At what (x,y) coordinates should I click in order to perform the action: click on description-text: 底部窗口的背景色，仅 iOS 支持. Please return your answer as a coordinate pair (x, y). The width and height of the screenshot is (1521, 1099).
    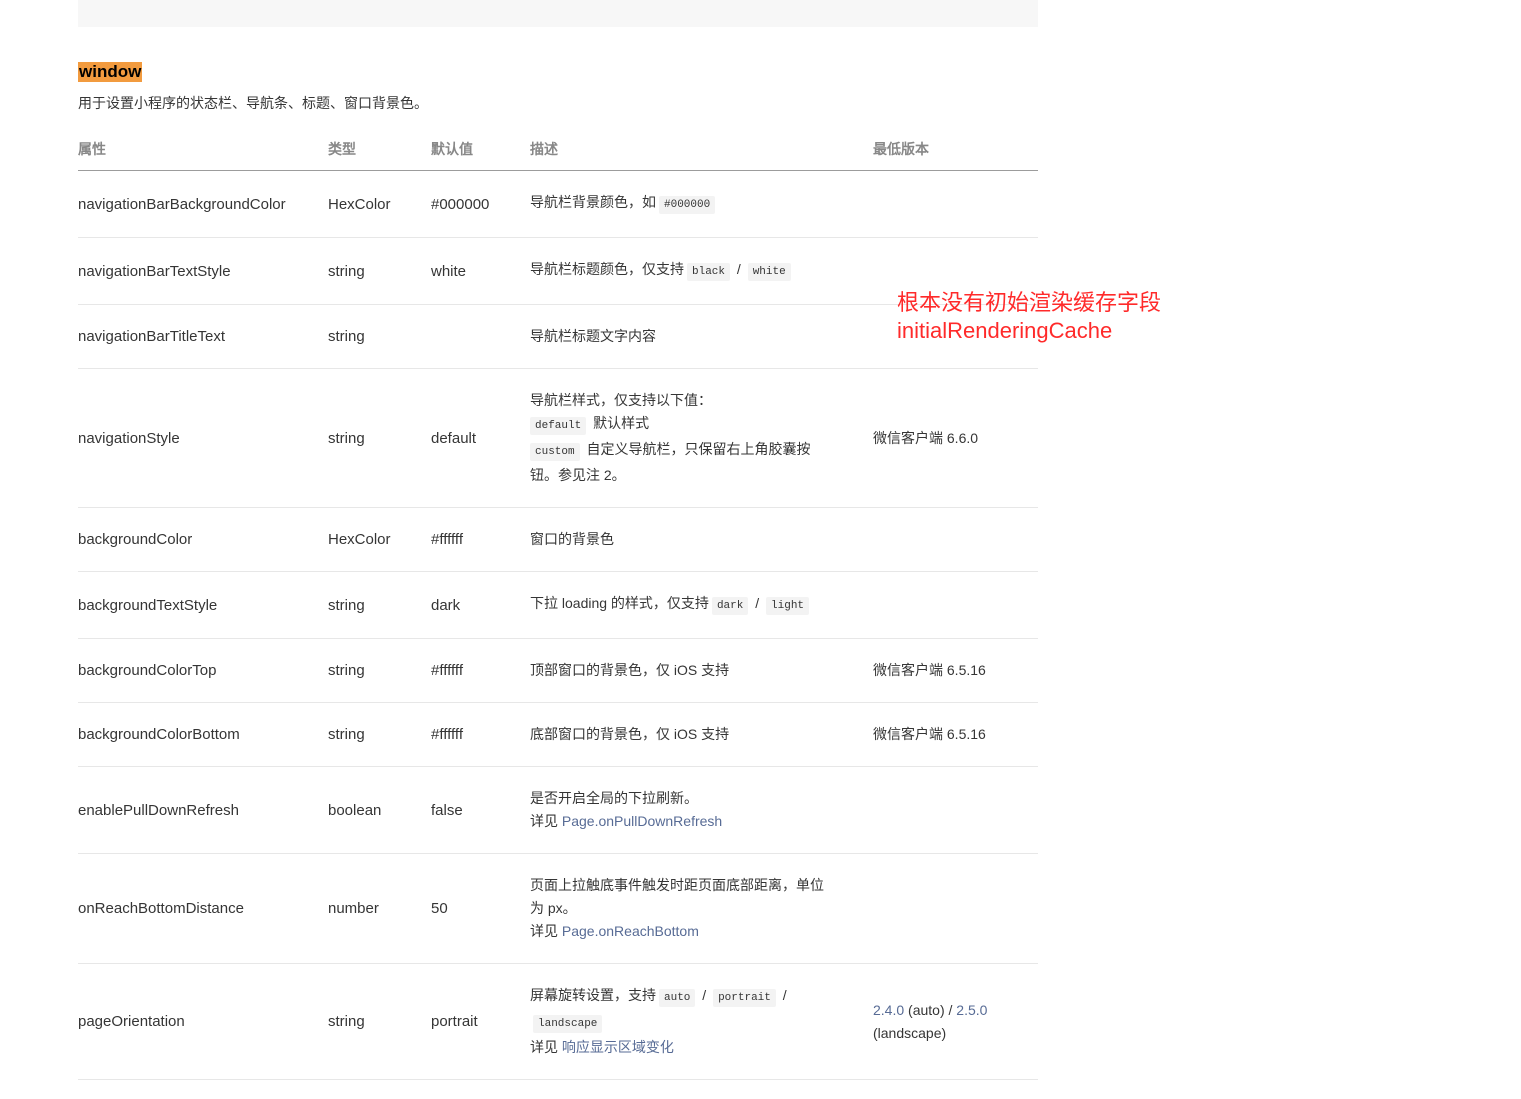
    Looking at the image, I should click on (630, 734).